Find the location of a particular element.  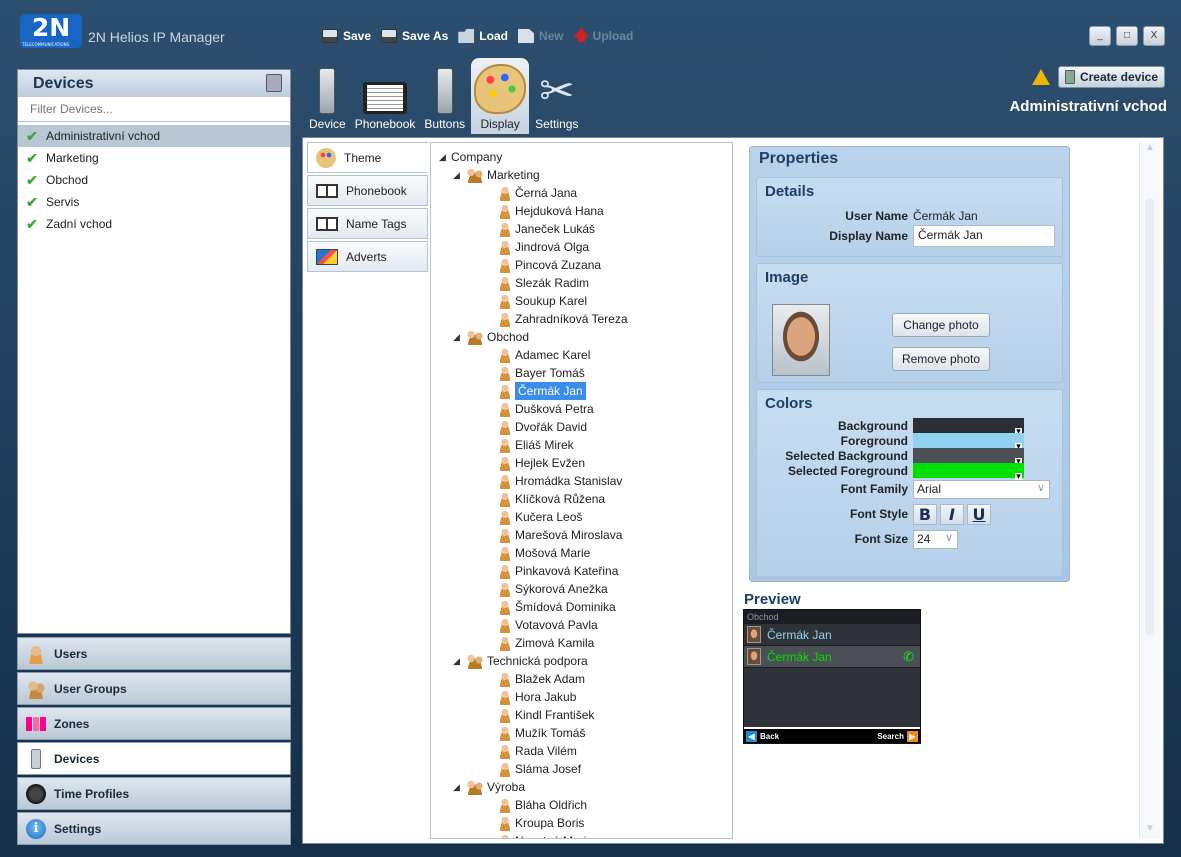

tree-group-label: Obchod is located at coordinates (508, 337).